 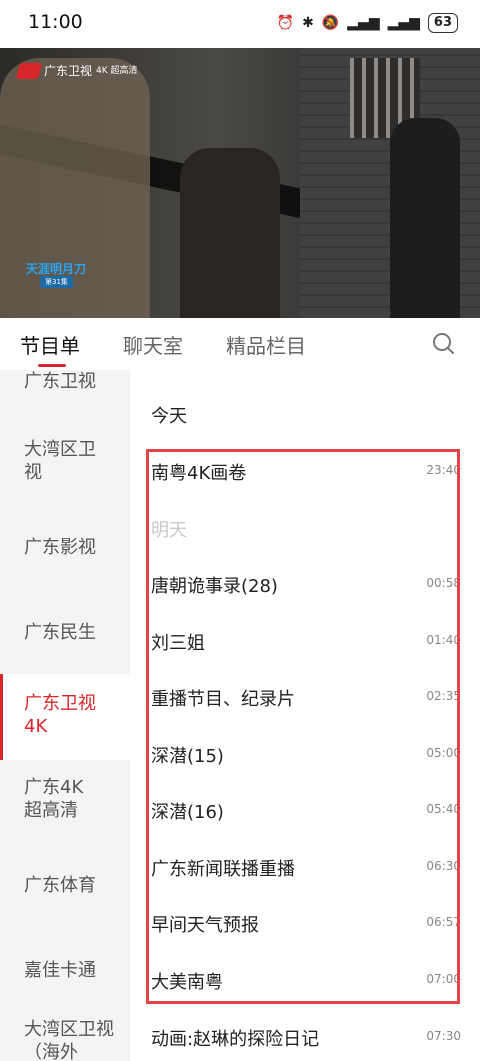 What do you see at coordinates (223, 869) in the screenshot?
I see `program-name: 广东新闻联播重播` at bounding box center [223, 869].